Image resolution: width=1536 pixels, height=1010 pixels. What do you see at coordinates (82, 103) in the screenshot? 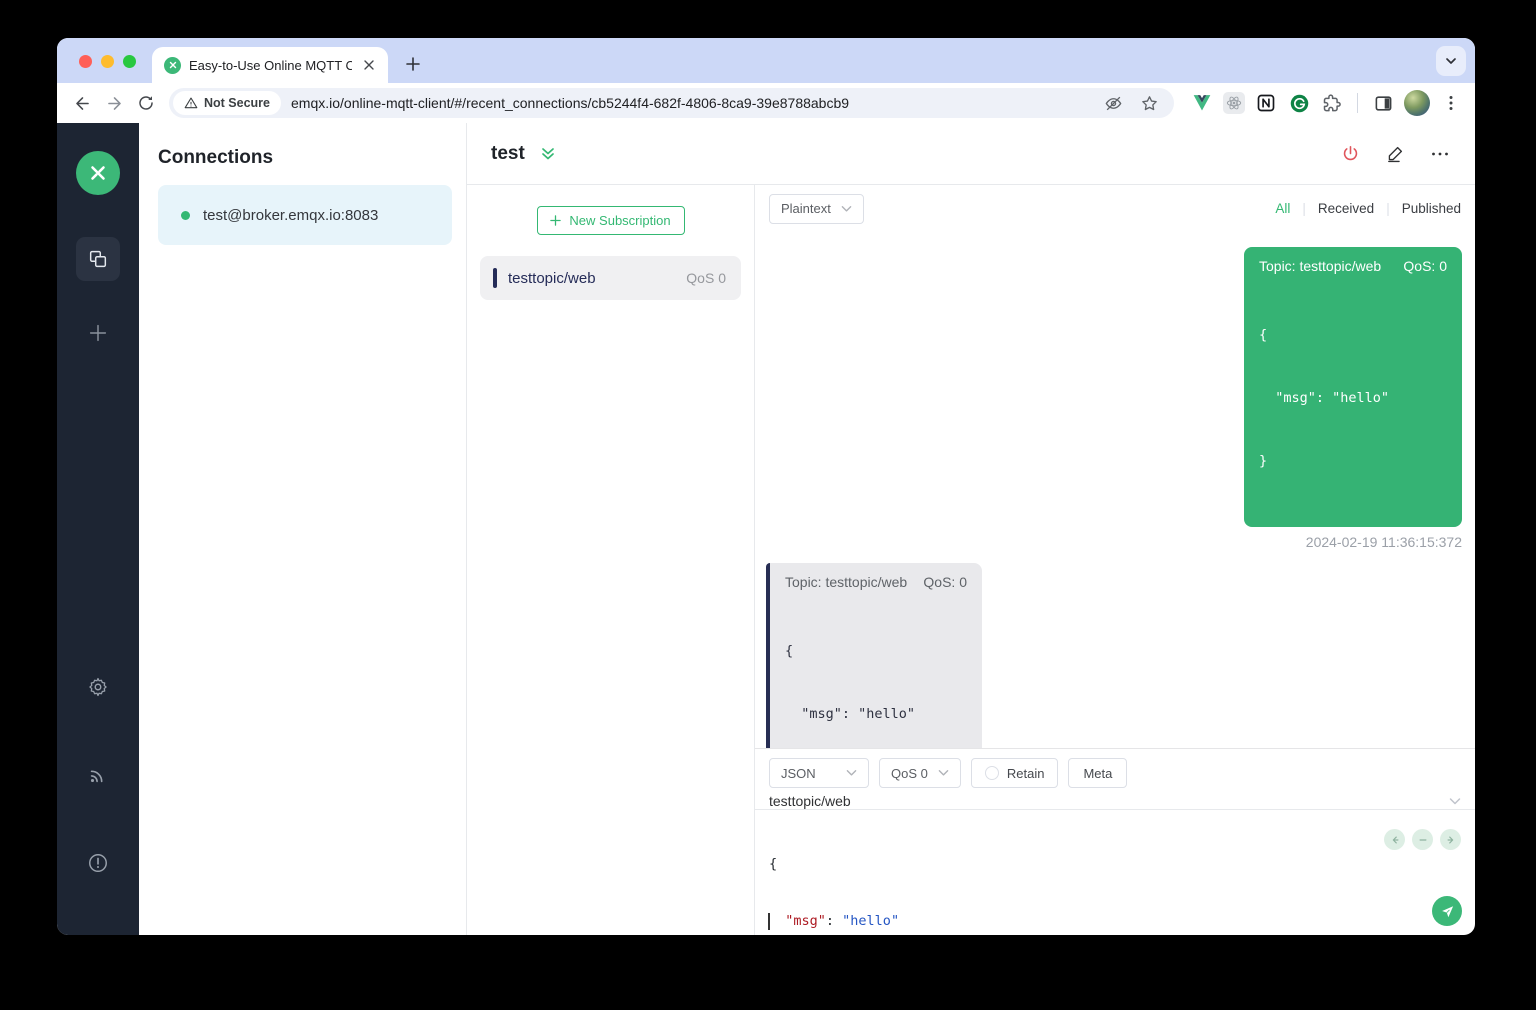
I see `back-icon` at bounding box center [82, 103].